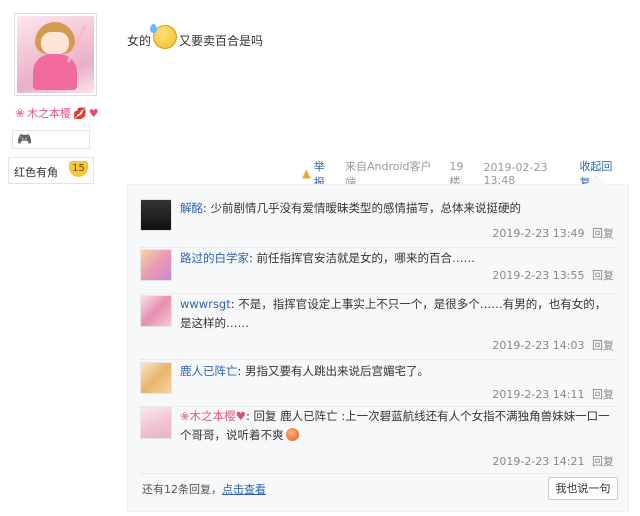 This screenshot has height=516, width=640. I want to click on user-avatar, so click(55, 54).